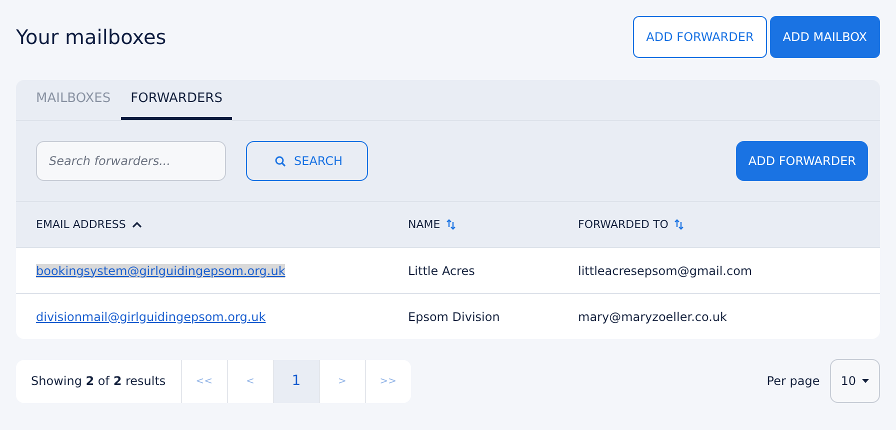 This screenshot has height=430, width=896. Describe the element at coordinates (176, 100) in the screenshot. I see `tab: FORWARDERS` at that location.